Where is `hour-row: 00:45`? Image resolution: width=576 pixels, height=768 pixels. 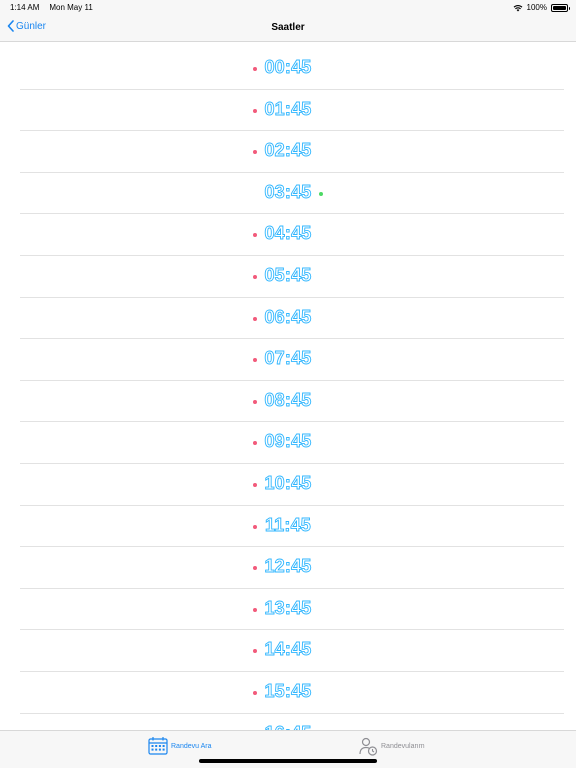 hour-row: 00:45 is located at coordinates (288, 69).